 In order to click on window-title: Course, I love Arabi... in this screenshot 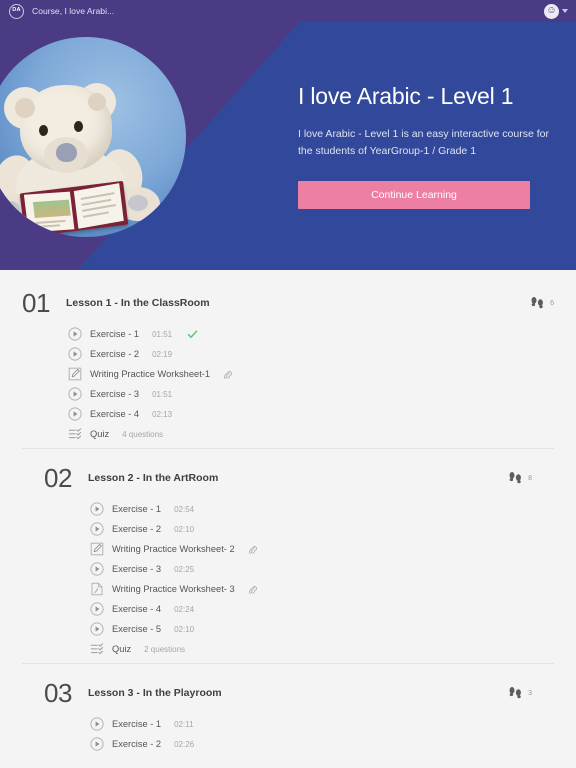, I will do `click(73, 11)`.